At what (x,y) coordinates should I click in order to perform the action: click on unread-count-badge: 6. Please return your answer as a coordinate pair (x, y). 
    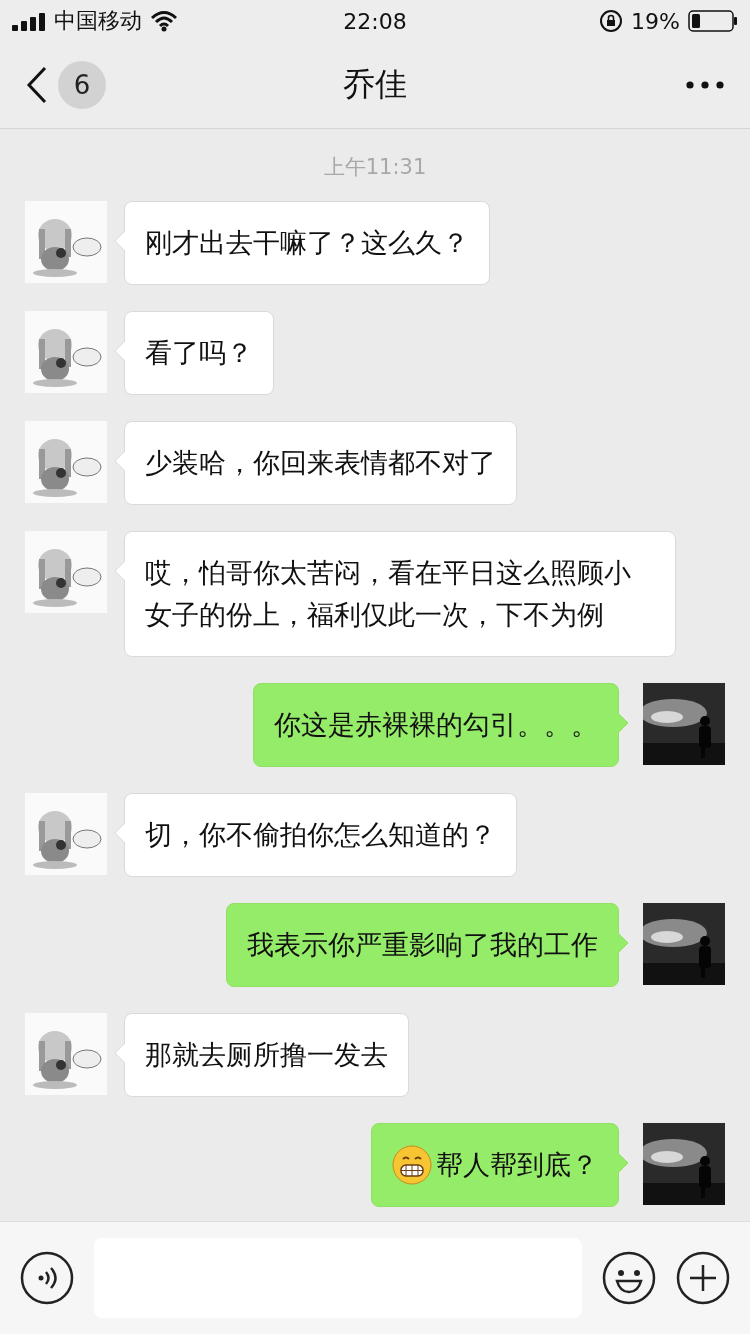
    Looking at the image, I should click on (82, 85).